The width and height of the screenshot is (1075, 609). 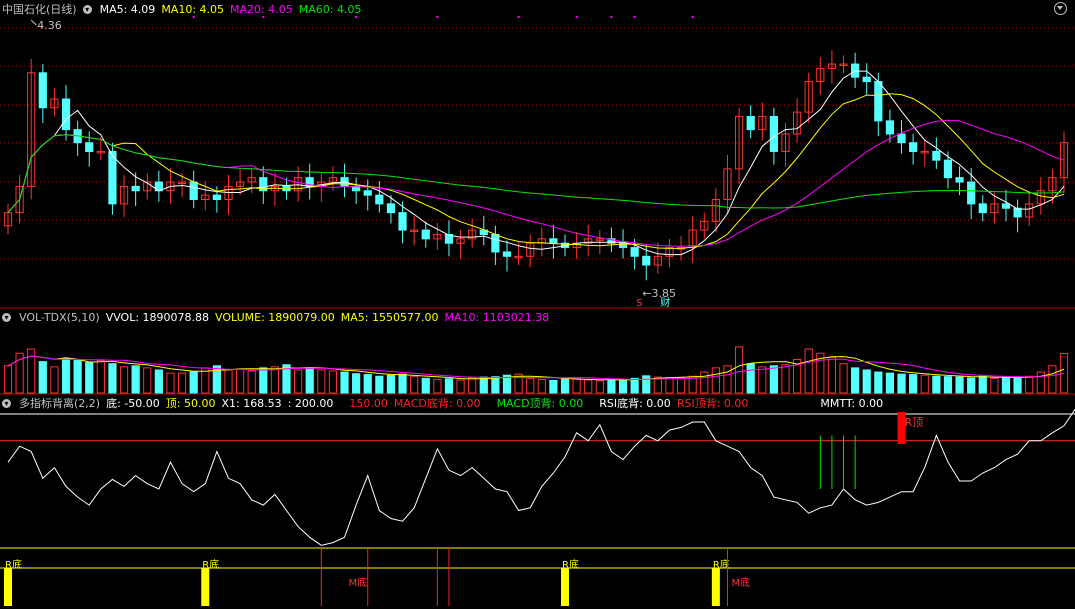 What do you see at coordinates (914, 422) in the screenshot?
I see `r-top-label: R顶` at bounding box center [914, 422].